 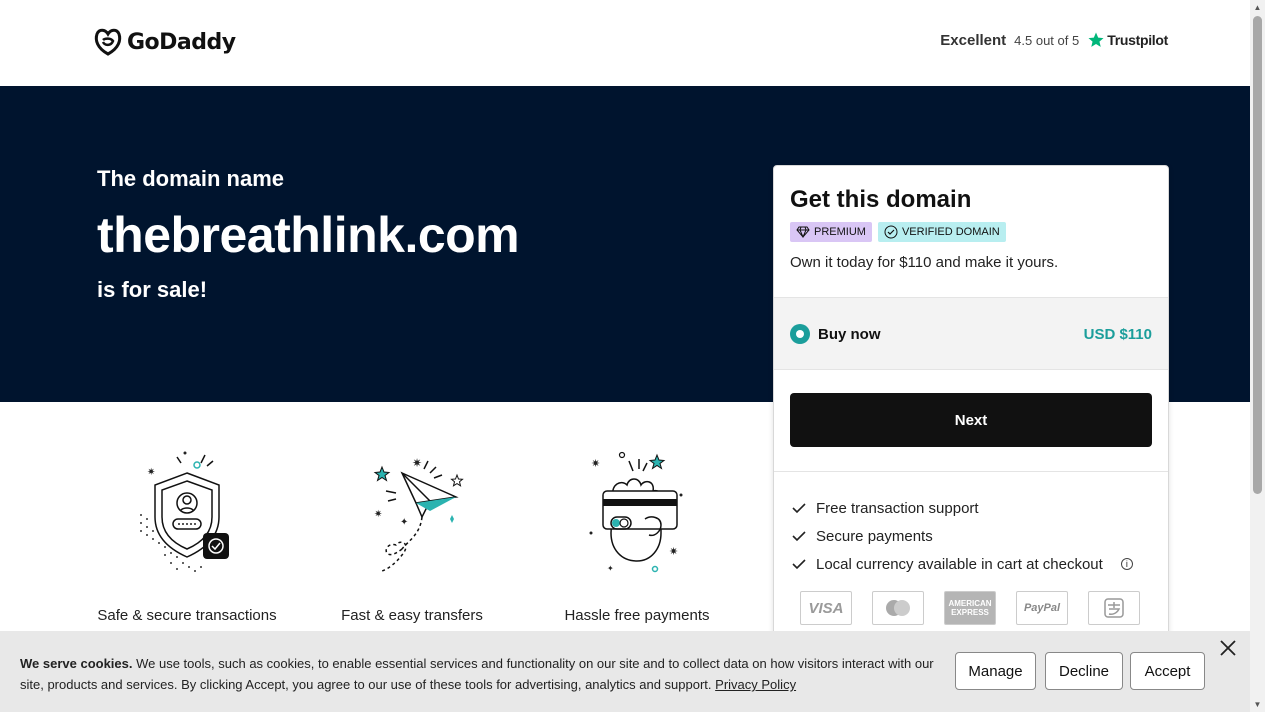 I want to click on alipay-mark, so click(x=1114, y=608).